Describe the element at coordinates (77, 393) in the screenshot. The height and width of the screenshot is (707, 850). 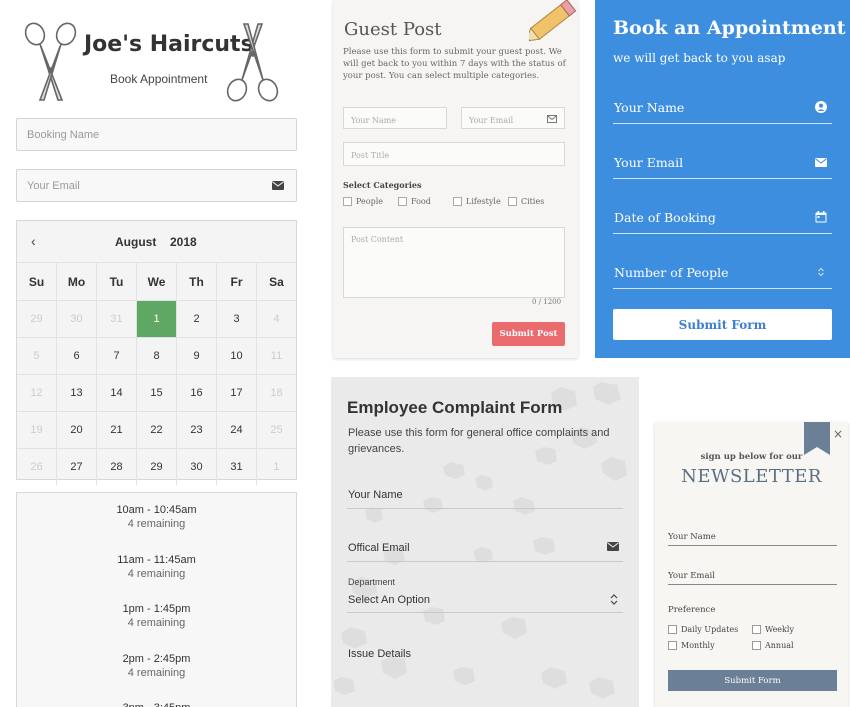
I see `calendar-day: 13` at that location.